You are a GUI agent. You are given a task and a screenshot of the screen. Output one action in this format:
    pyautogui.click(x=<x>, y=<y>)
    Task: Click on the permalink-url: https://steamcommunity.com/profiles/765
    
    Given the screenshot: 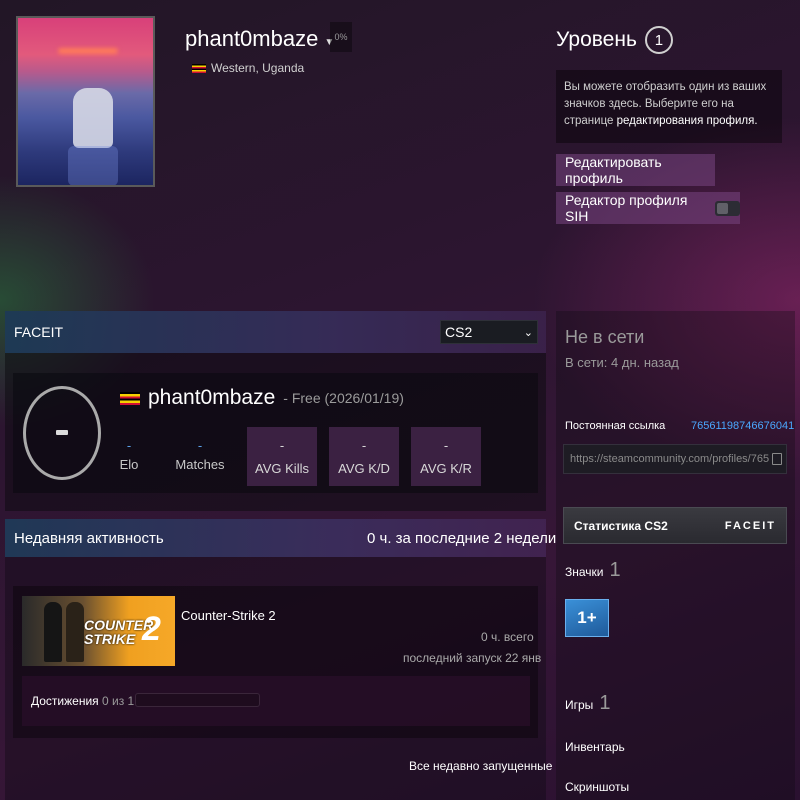 What is the action you would take?
    pyautogui.click(x=670, y=459)
    